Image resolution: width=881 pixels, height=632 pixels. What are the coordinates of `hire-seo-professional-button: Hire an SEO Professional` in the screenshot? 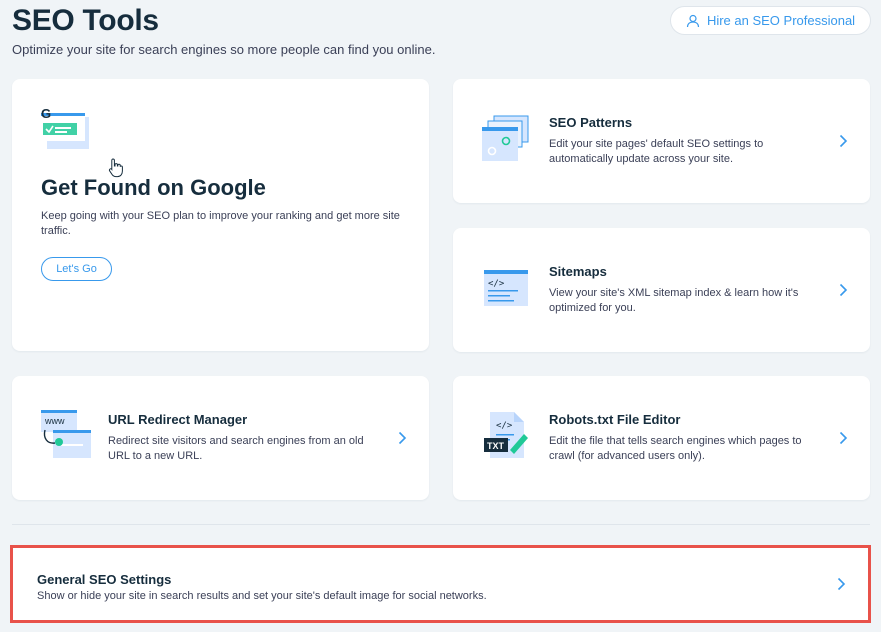 It's located at (770, 20).